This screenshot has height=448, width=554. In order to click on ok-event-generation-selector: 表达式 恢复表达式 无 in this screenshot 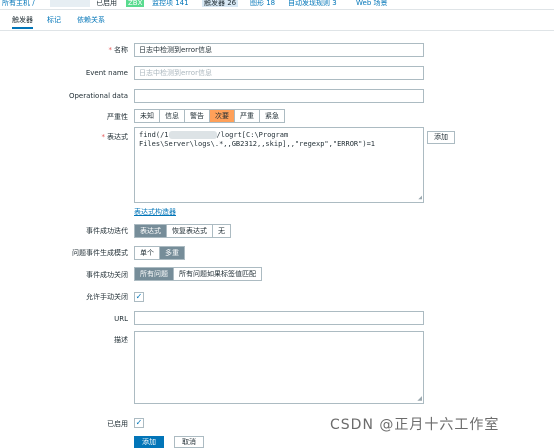, I will do `click(182, 231)`.